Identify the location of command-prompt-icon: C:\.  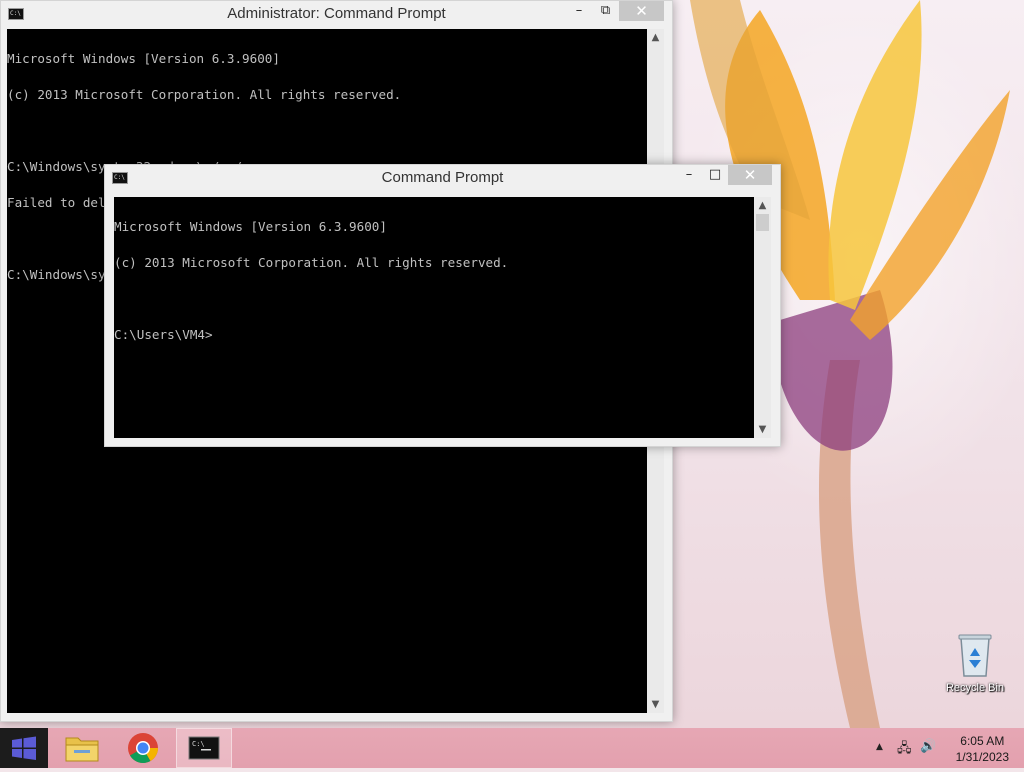
(204, 748).